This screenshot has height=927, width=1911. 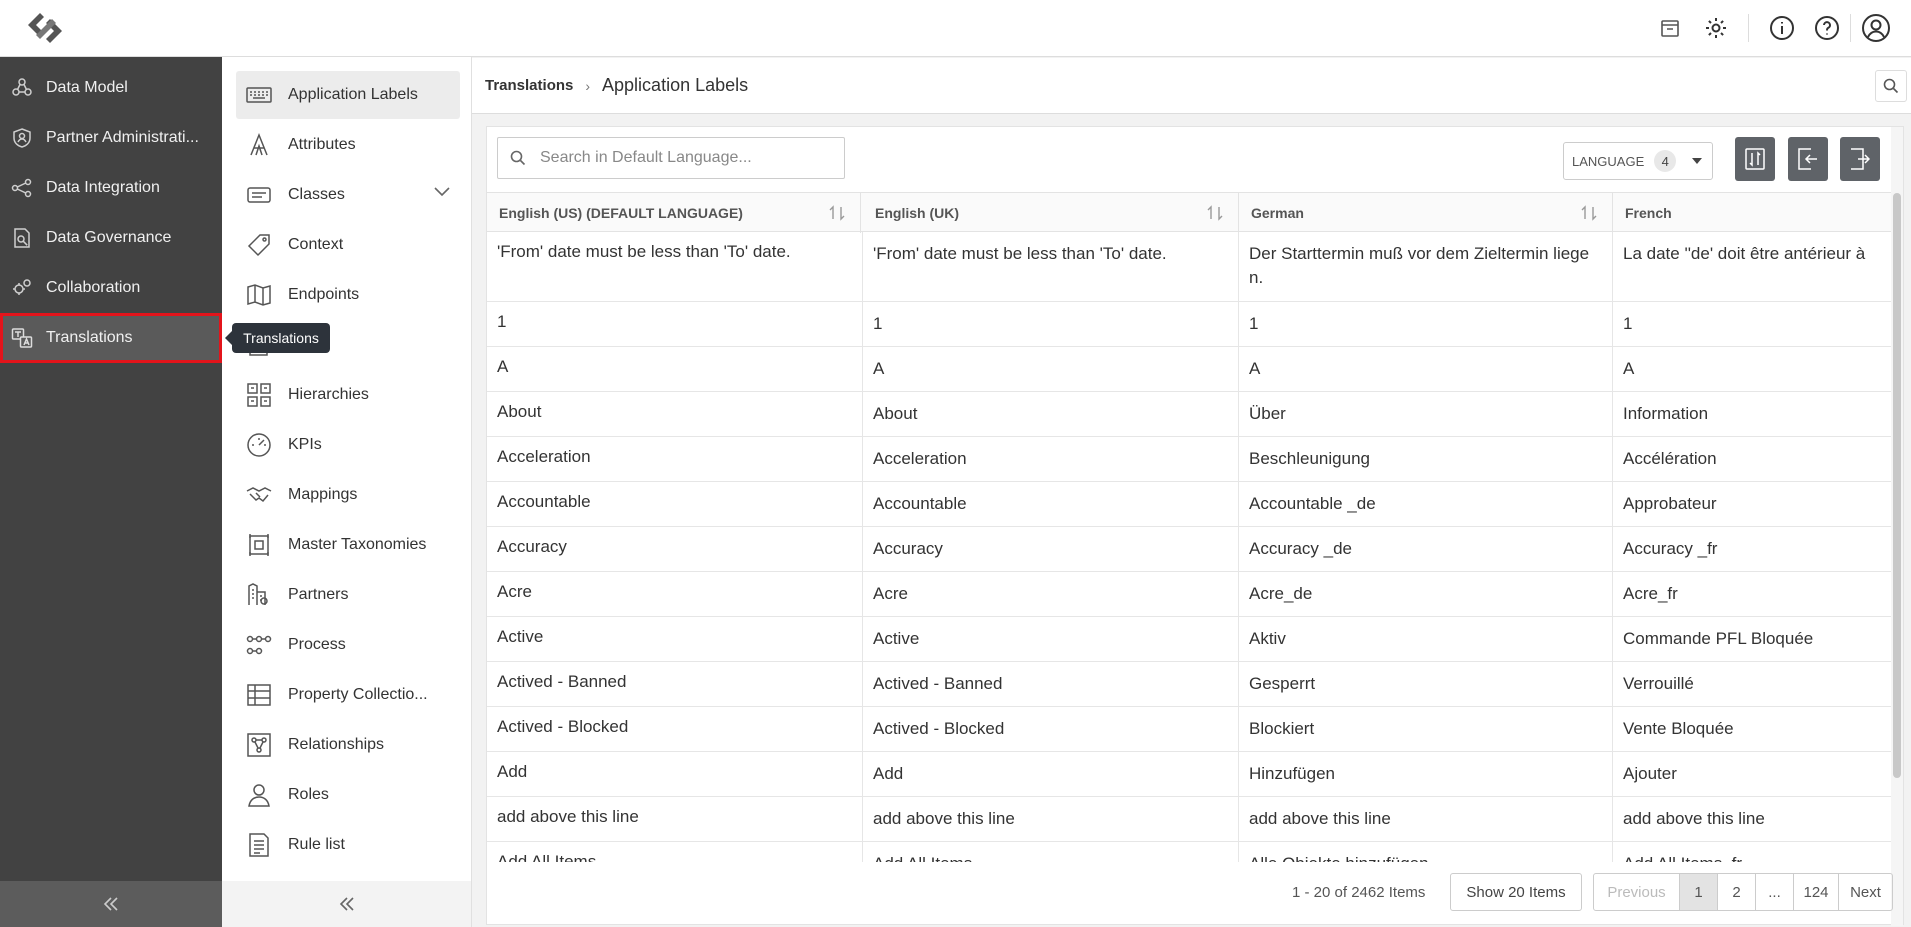 What do you see at coordinates (1426, 549) in the screenshot?
I see `table-cell: Accuracy _de` at bounding box center [1426, 549].